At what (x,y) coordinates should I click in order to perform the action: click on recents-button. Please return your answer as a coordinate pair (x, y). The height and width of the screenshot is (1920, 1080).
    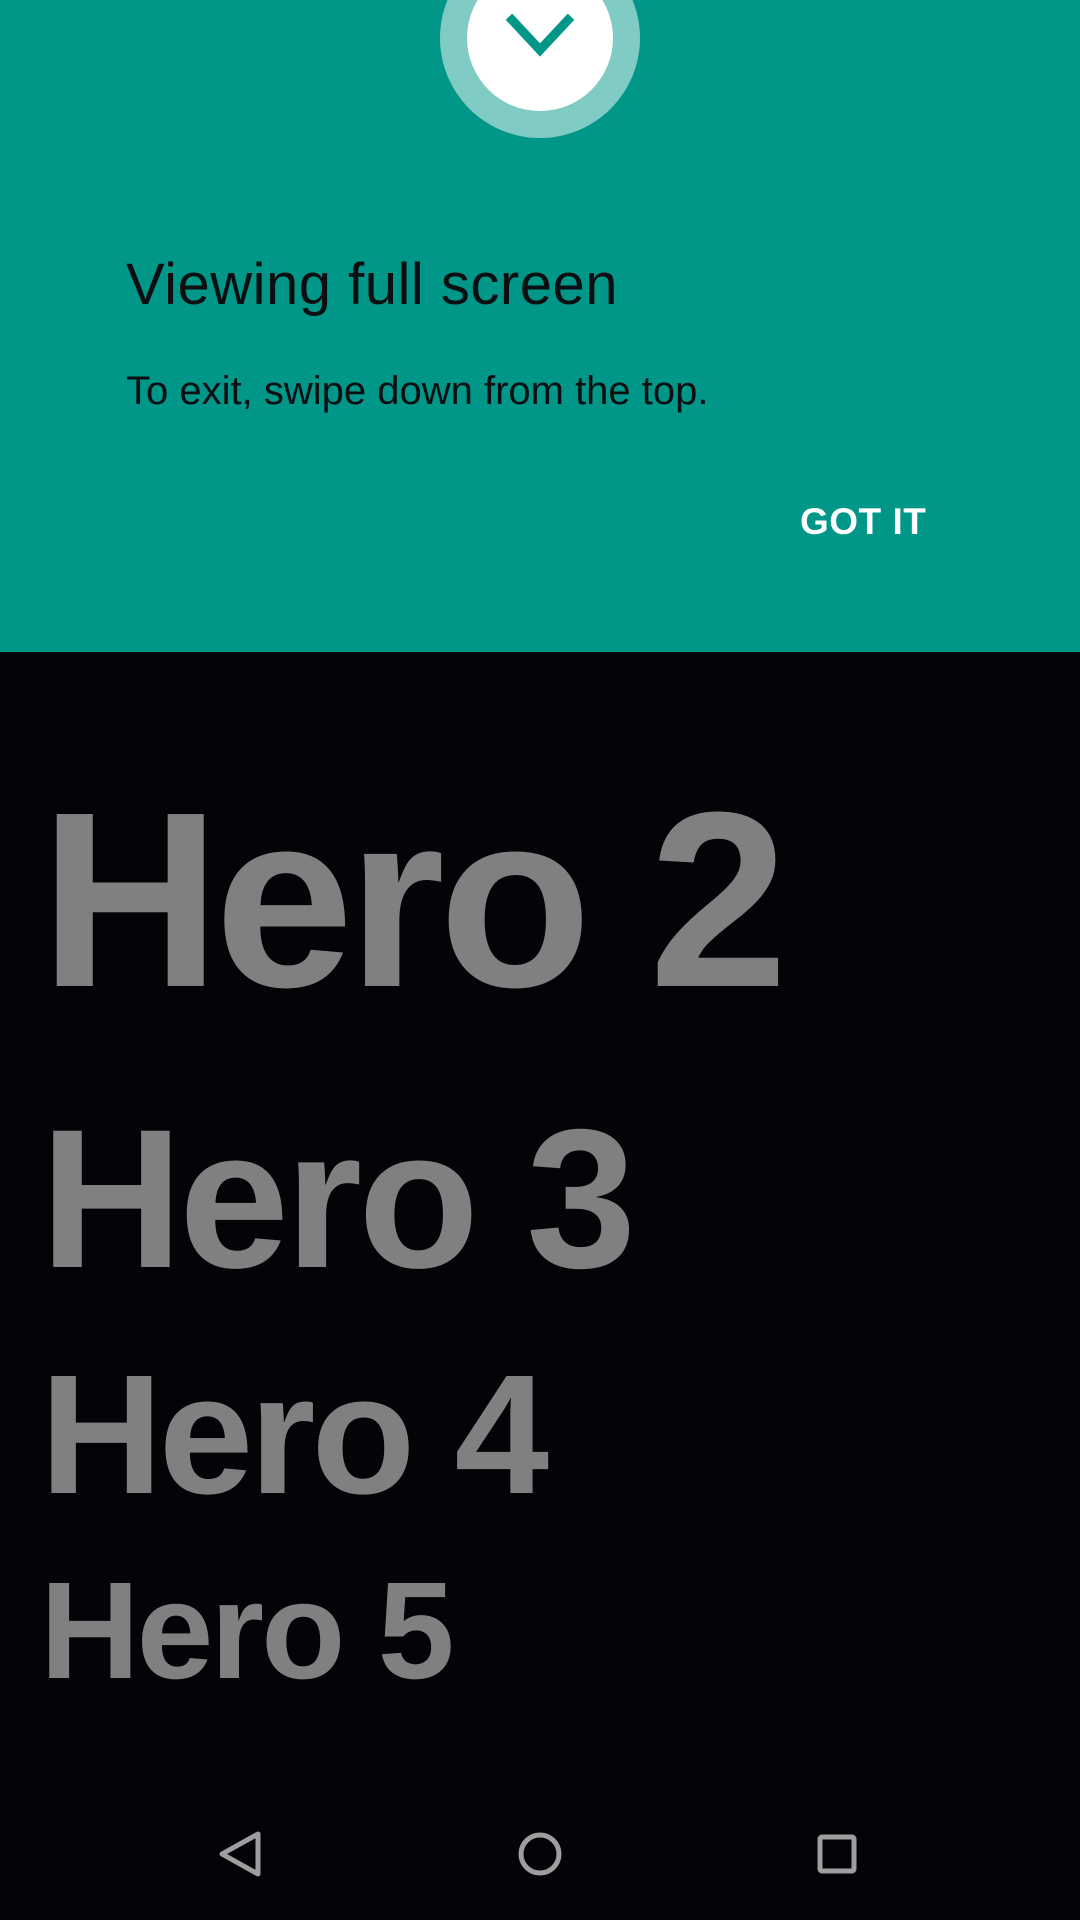
    Looking at the image, I should click on (837, 1854).